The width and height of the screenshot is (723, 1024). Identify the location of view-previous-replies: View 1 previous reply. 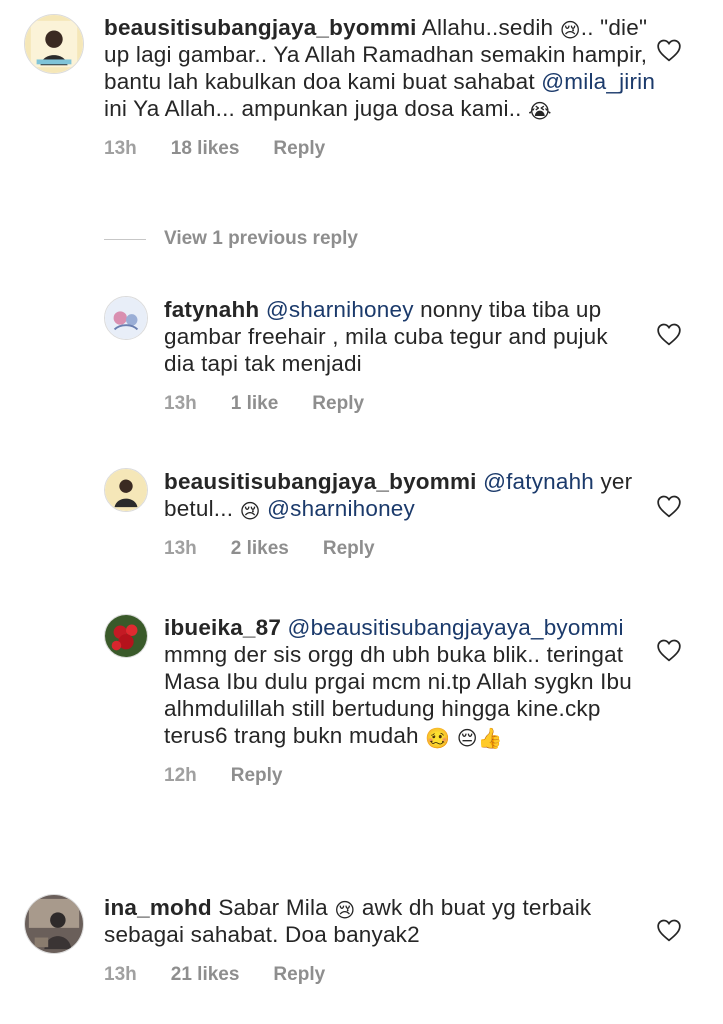
(231, 239).